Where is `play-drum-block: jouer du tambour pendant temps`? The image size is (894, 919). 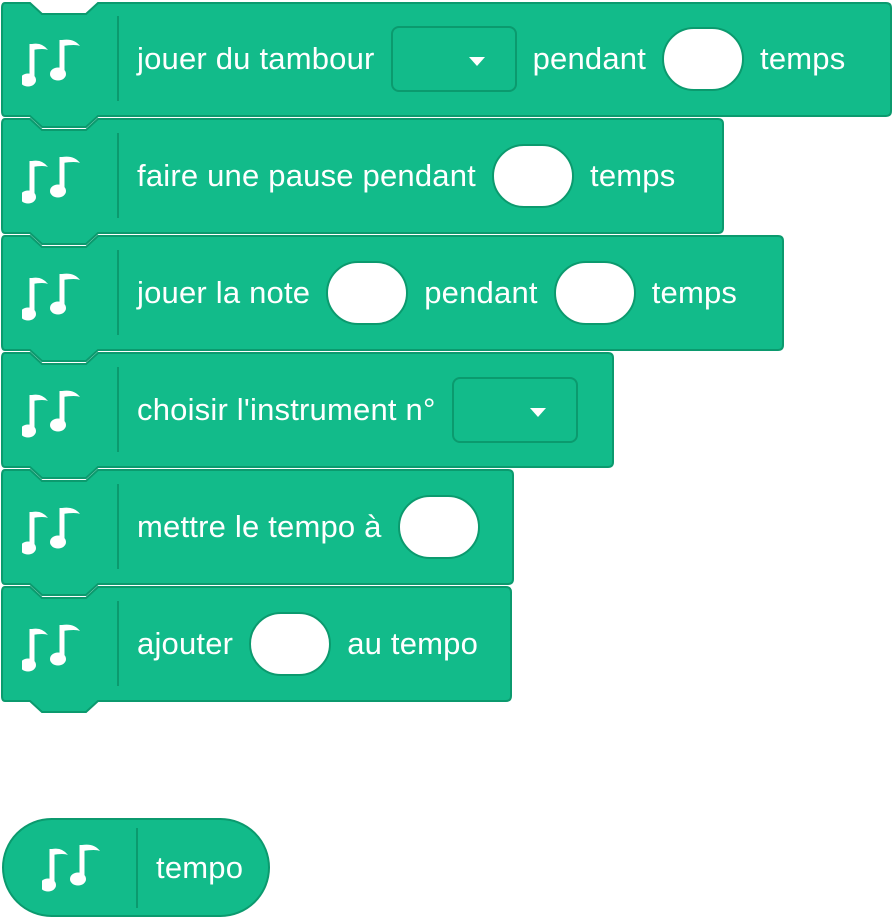 play-drum-block: jouer du tambour pendant temps is located at coordinates (447, 64).